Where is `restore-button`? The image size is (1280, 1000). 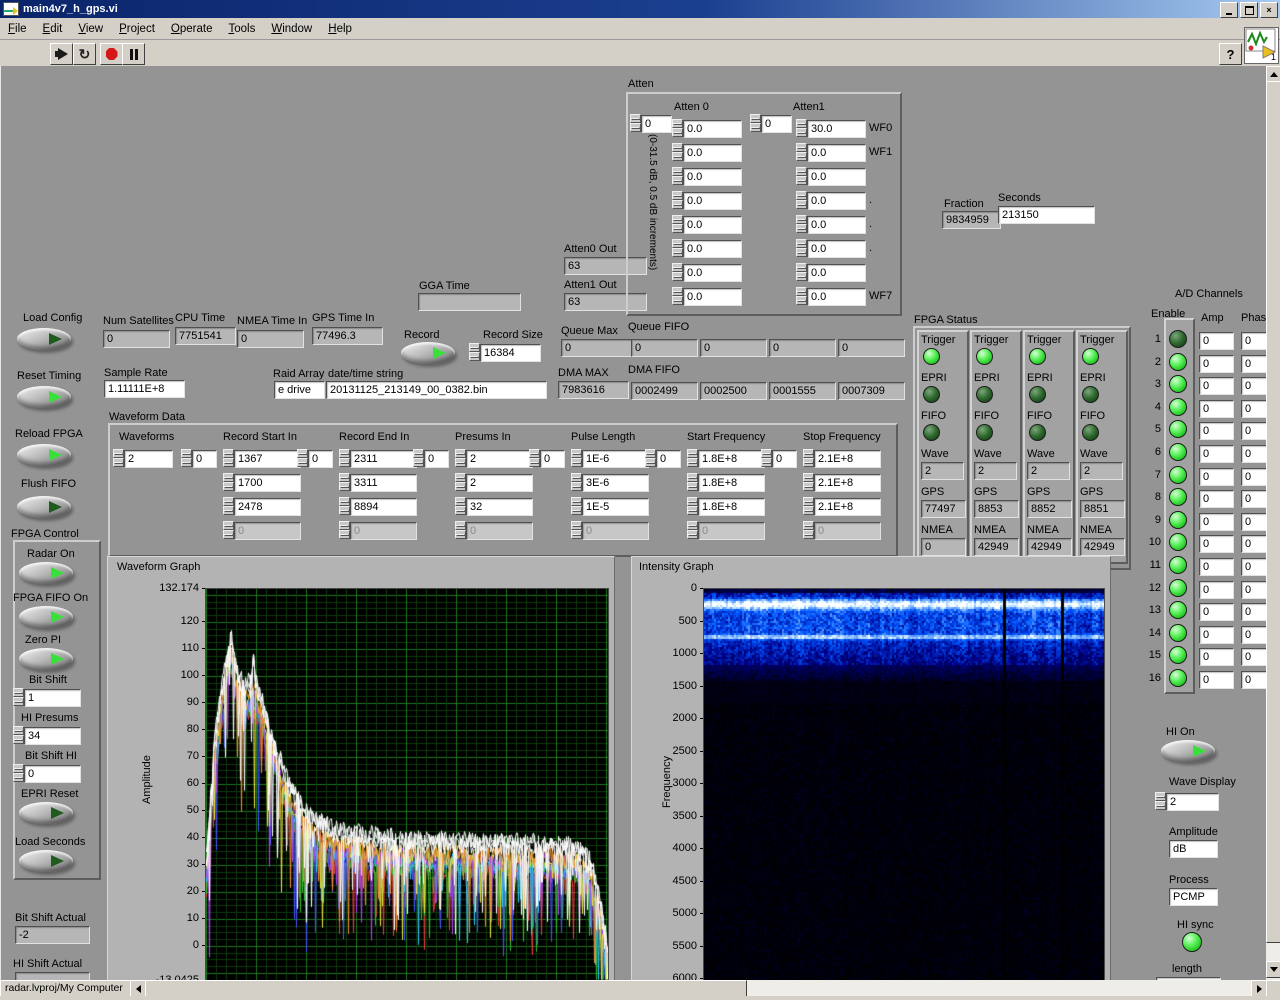
restore-button is located at coordinates (1249, 10).